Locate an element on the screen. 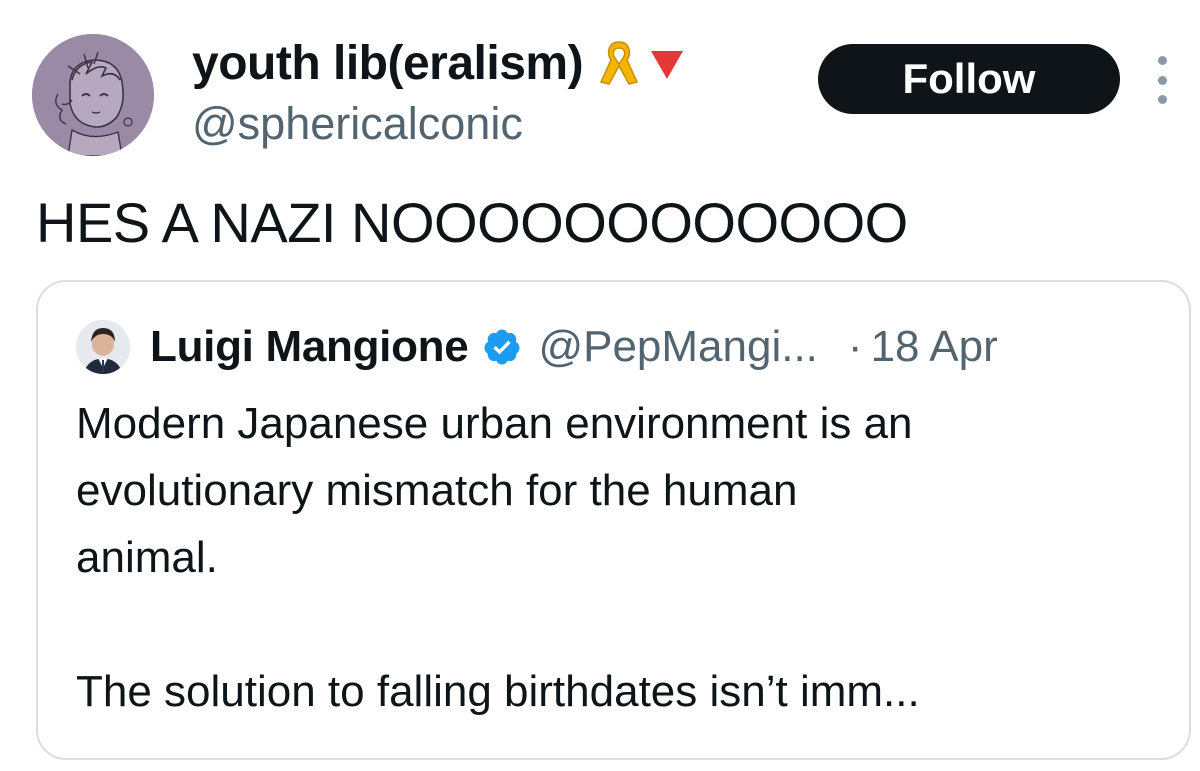 Image resolution: width=1200 pixels, height=771 pixels. author-display-name: youth lib(eralism) is located at coordinates (388, 63).